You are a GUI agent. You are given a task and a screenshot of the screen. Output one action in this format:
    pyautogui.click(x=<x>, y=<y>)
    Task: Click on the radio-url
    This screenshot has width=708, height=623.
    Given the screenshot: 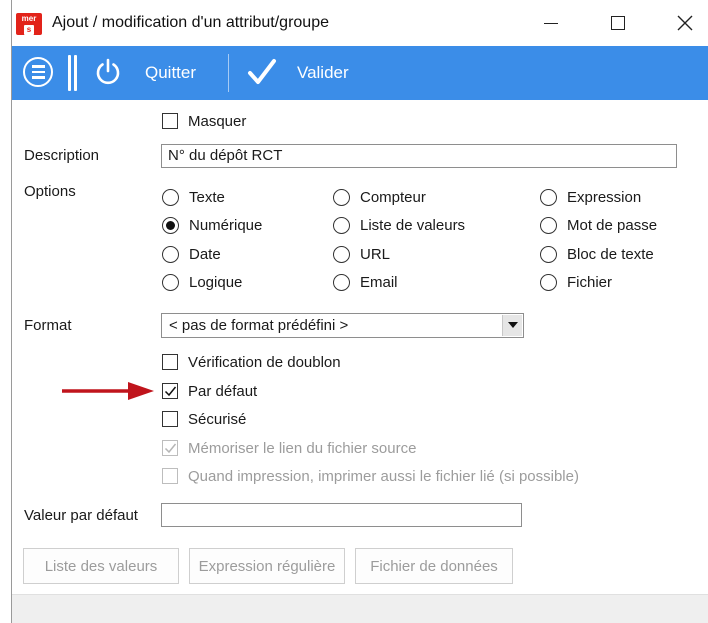 What is the action you would take?
    pyautogui.click(x=341, y=254)
    